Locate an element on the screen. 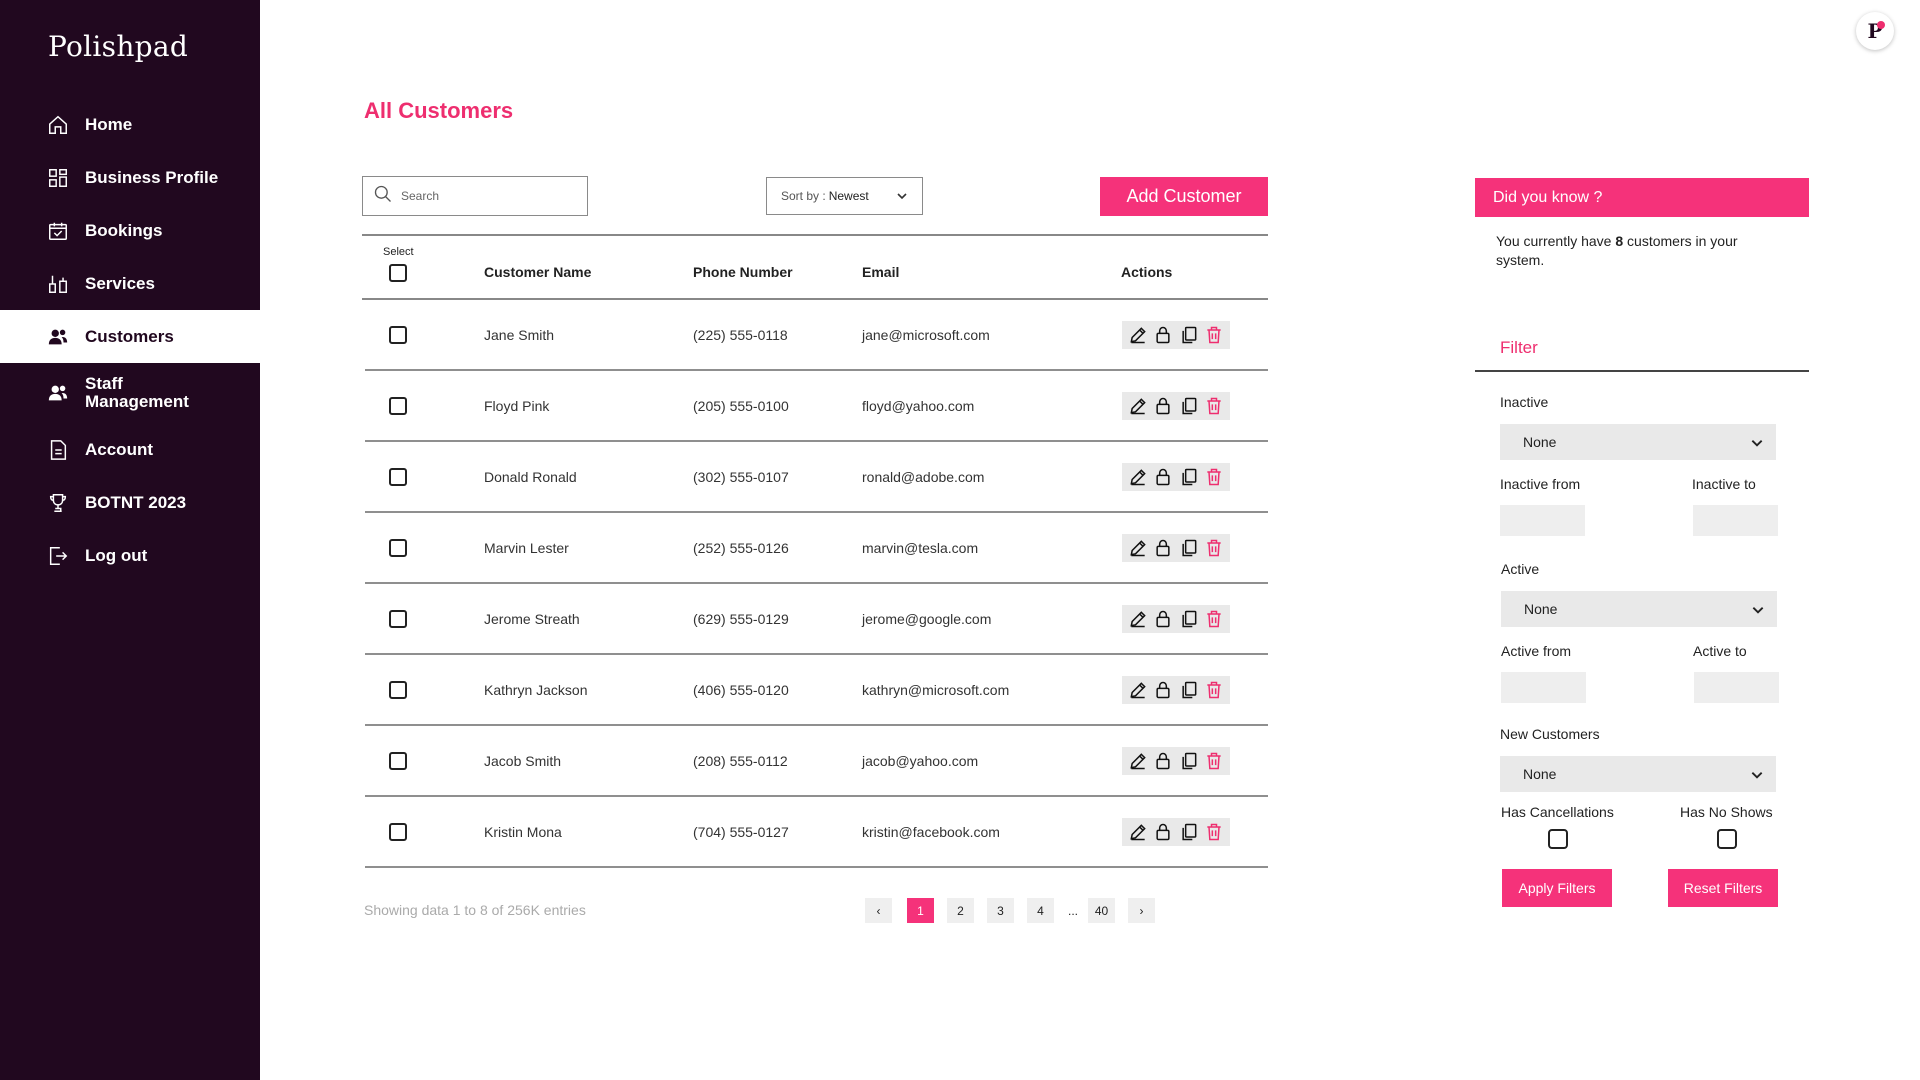  filter-divider is located at coordinates (1642, 371).